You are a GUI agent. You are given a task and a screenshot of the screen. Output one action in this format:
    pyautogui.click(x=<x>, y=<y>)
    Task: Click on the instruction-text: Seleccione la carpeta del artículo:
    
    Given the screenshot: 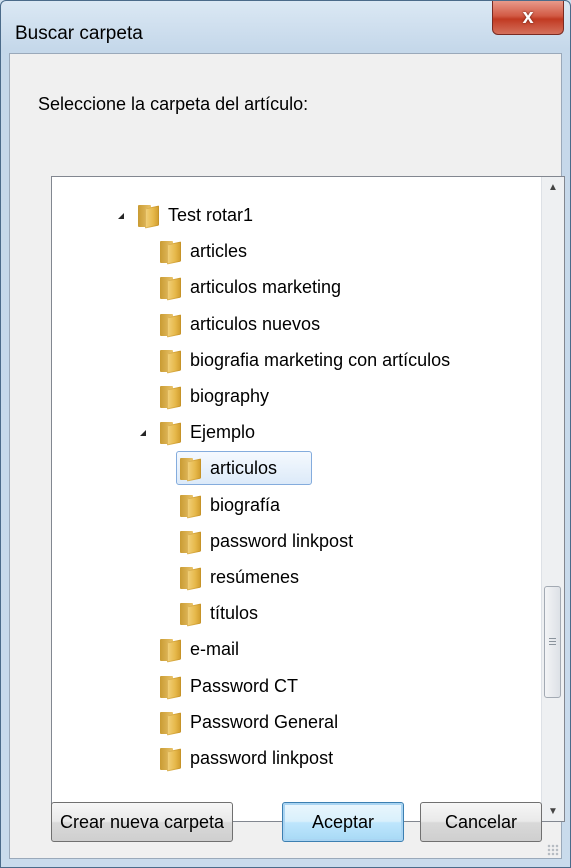 What is the action you would take?
    pyautogui.click(x=173, y=104)
    